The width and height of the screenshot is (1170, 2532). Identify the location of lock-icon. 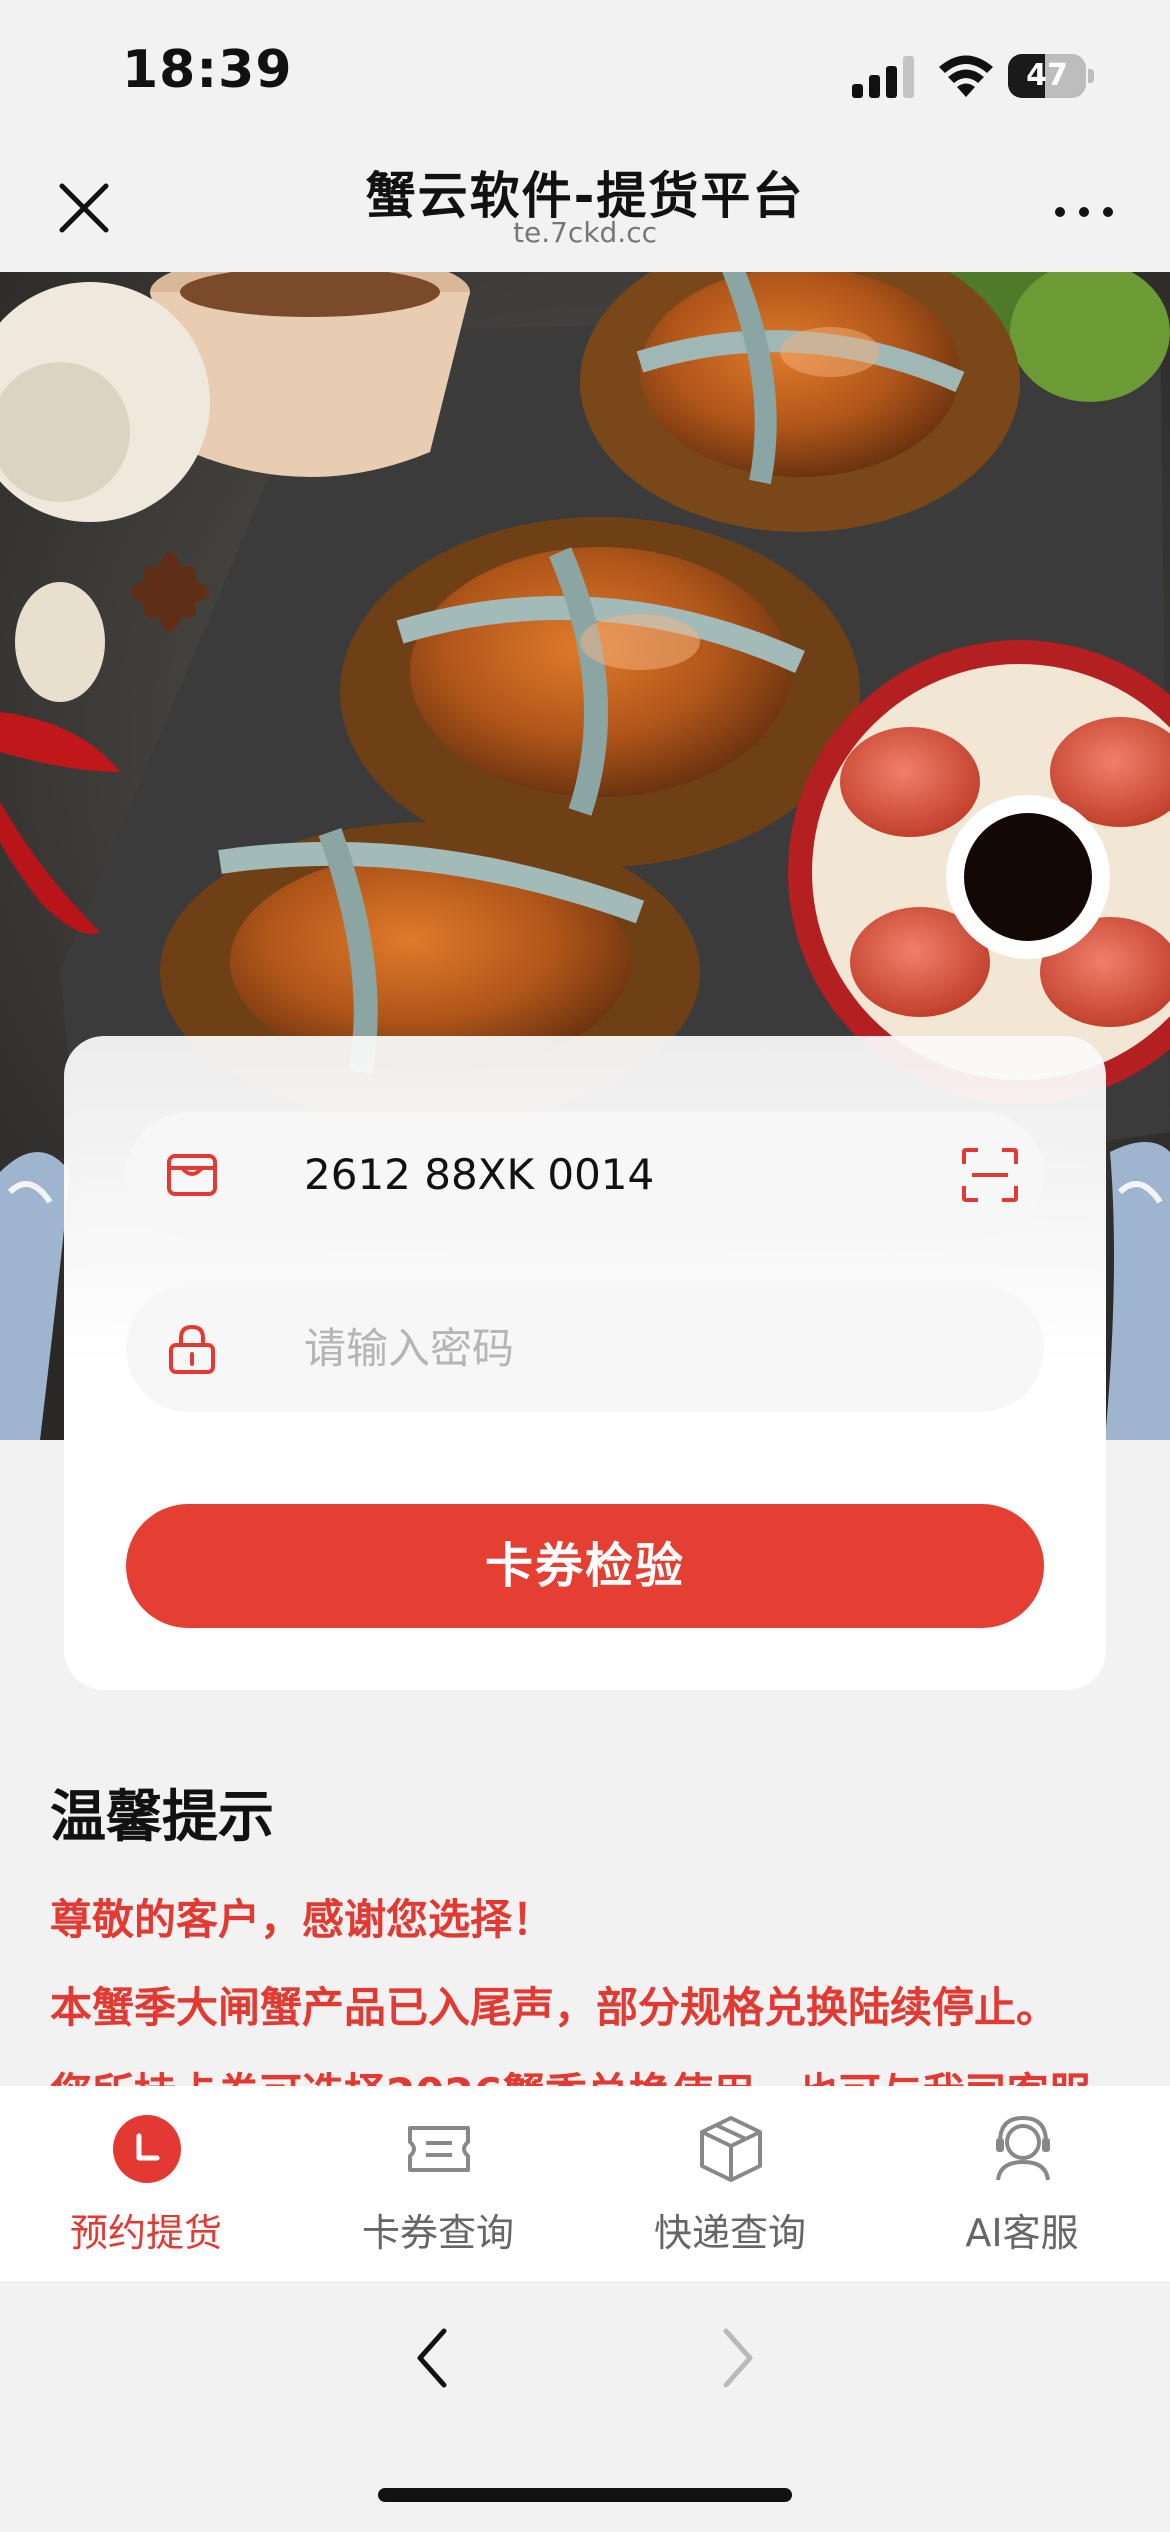
(192, 1349).